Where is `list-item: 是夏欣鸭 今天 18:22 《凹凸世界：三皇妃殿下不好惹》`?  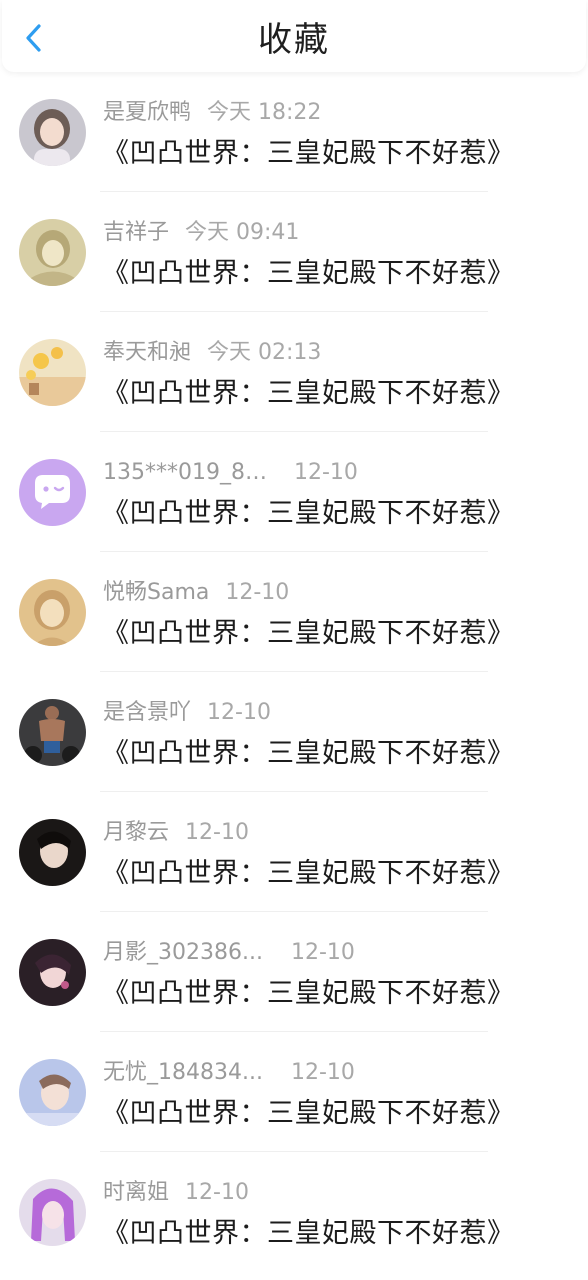 list-item: 是夏欣鸭 今天 18:22 《凹凸世界：三皇妃殿下不好惹》 is located at coordinates (294, 132).